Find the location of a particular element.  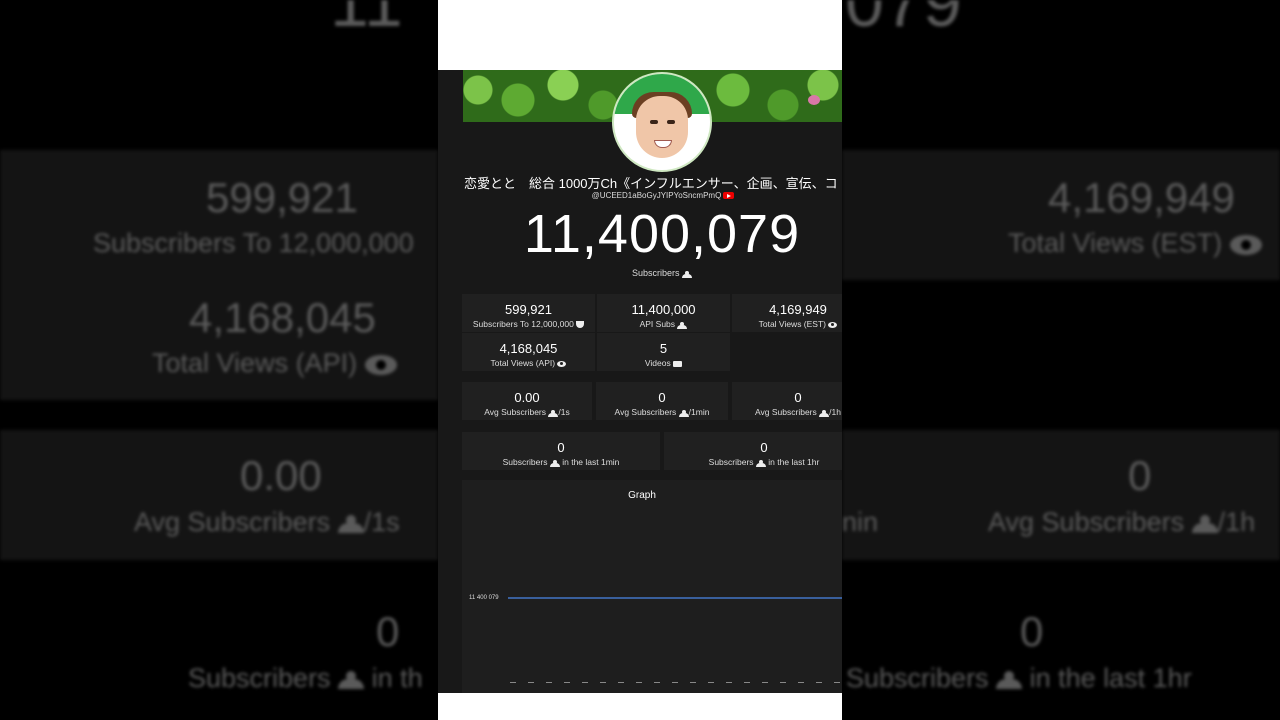

bg-value: 0.00 is located at coordinates (281, 475).